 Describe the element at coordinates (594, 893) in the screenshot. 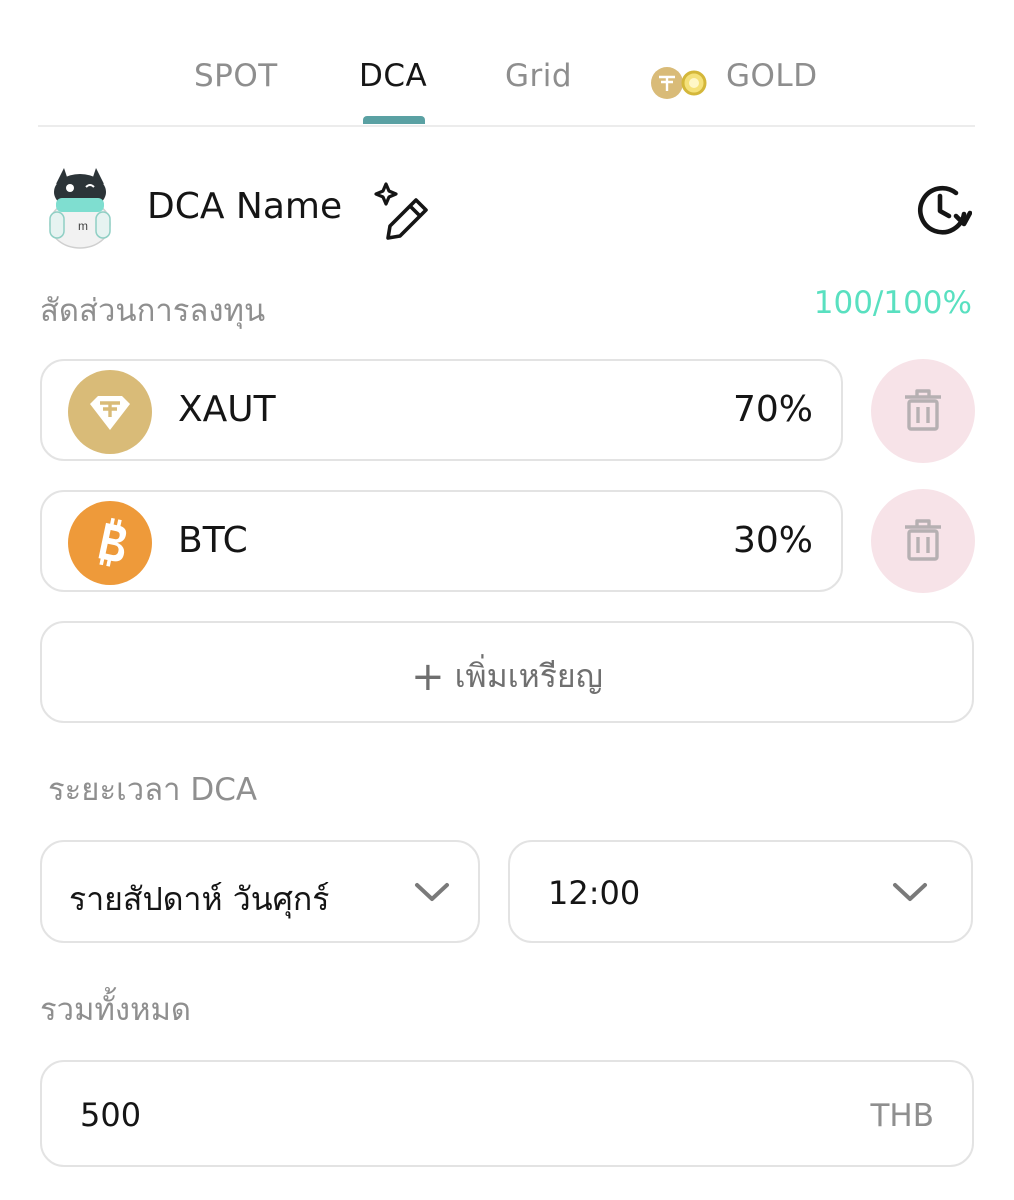

I see `time-value: 12:00` at that location.